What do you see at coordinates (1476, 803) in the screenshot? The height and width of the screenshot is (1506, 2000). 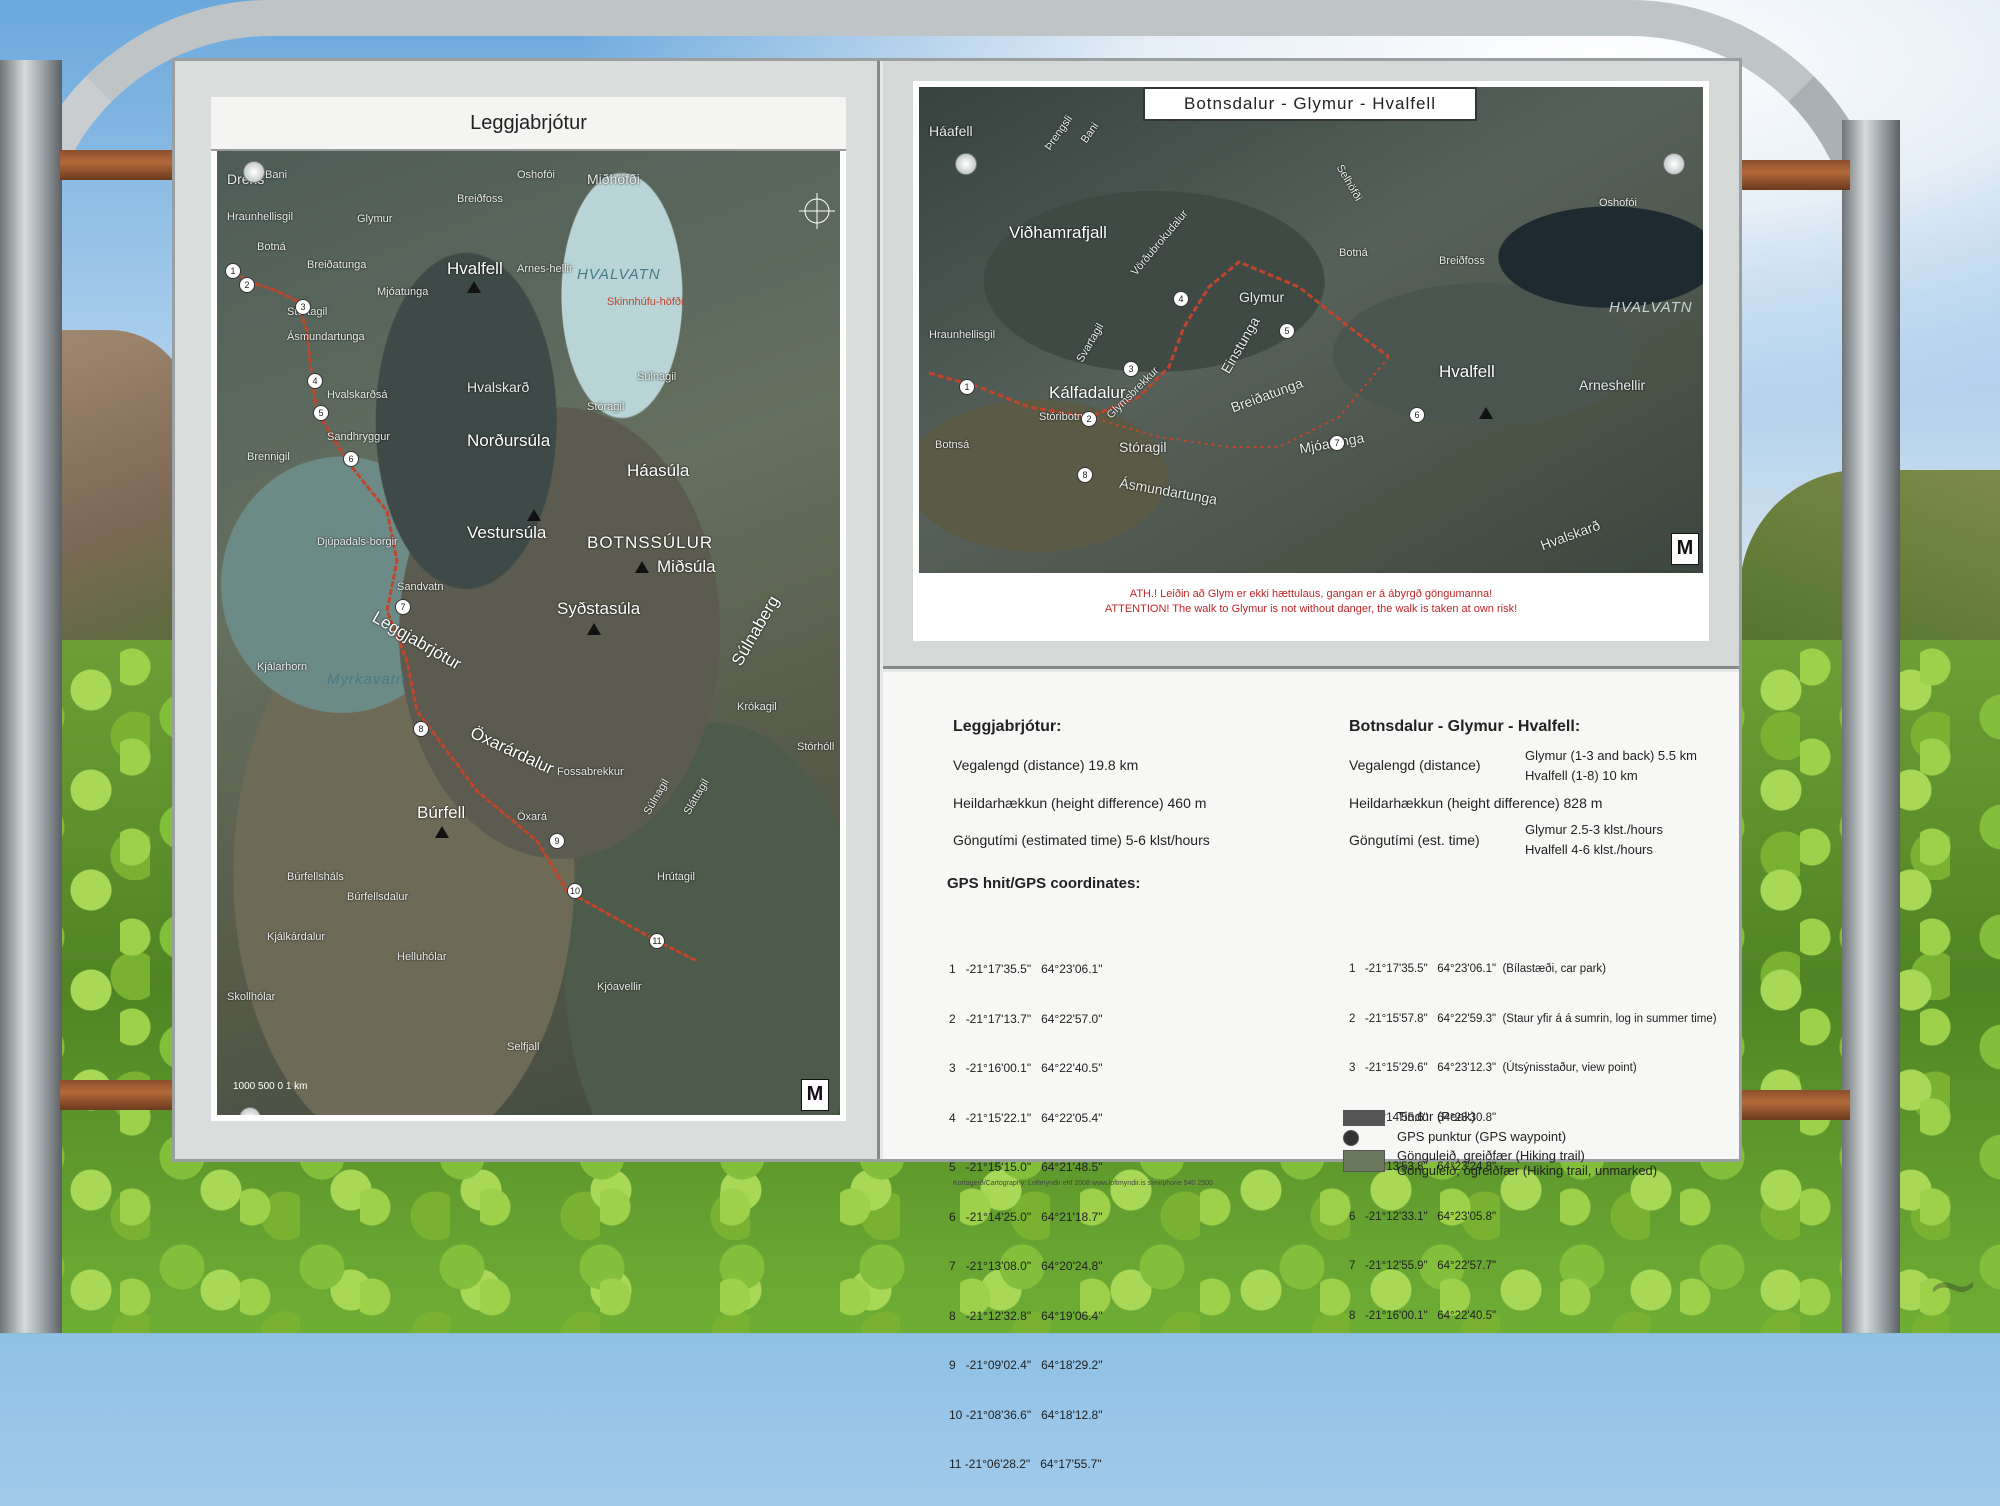 I see `right-height: Heildarhækkun (height difference) 828 m` at bounding box center [1476, 803].